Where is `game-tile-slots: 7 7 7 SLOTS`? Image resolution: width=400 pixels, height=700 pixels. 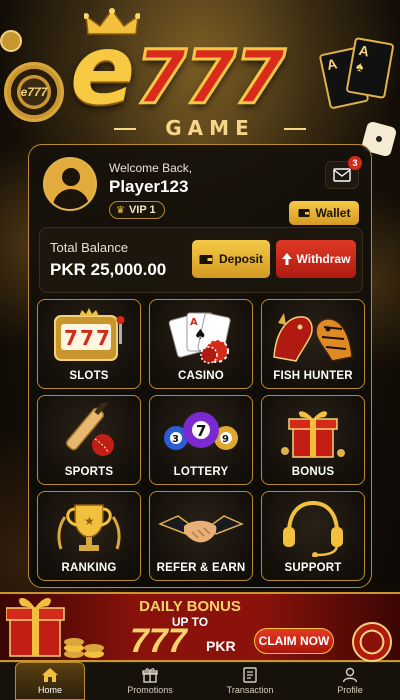
game-tile-slots: 7 7 7 SLOTS is located at coordinates (89, 344).